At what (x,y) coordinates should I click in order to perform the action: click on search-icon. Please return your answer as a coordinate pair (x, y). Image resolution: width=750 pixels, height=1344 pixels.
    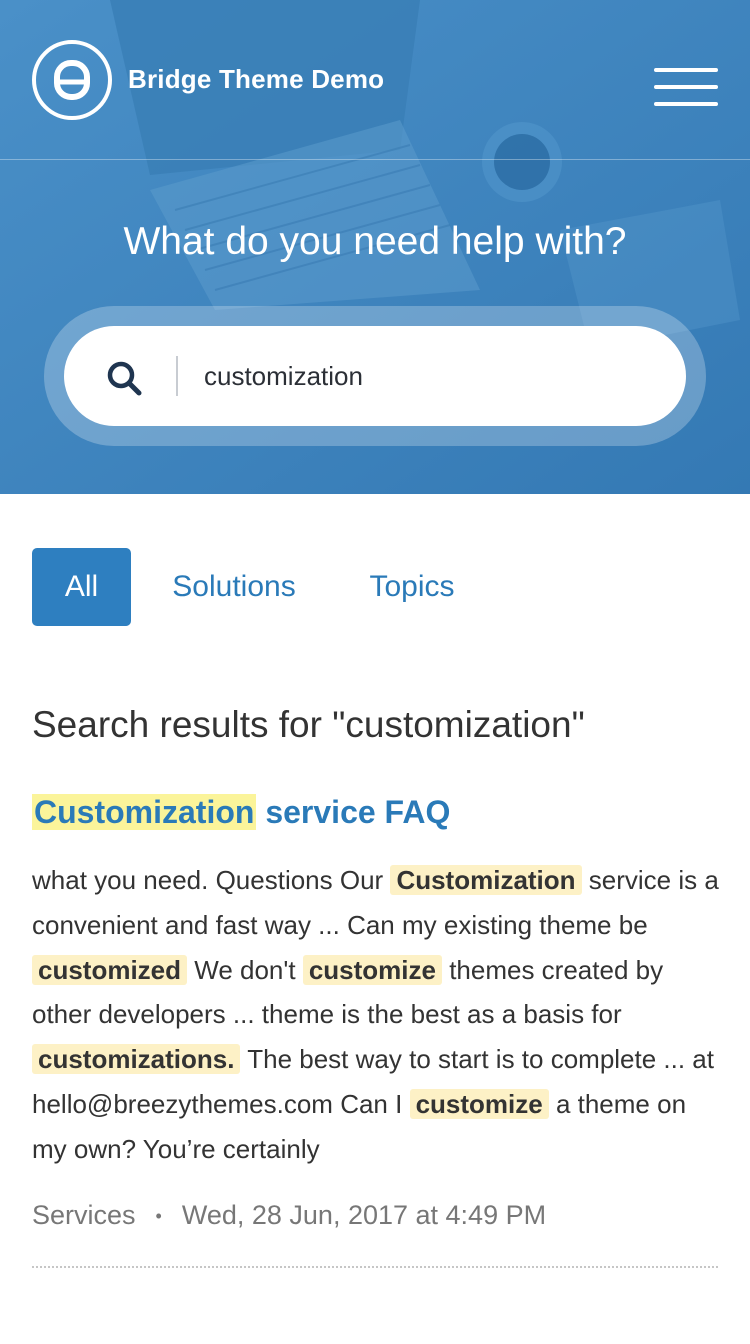
    Looking at the image, I should click on (124, 378).